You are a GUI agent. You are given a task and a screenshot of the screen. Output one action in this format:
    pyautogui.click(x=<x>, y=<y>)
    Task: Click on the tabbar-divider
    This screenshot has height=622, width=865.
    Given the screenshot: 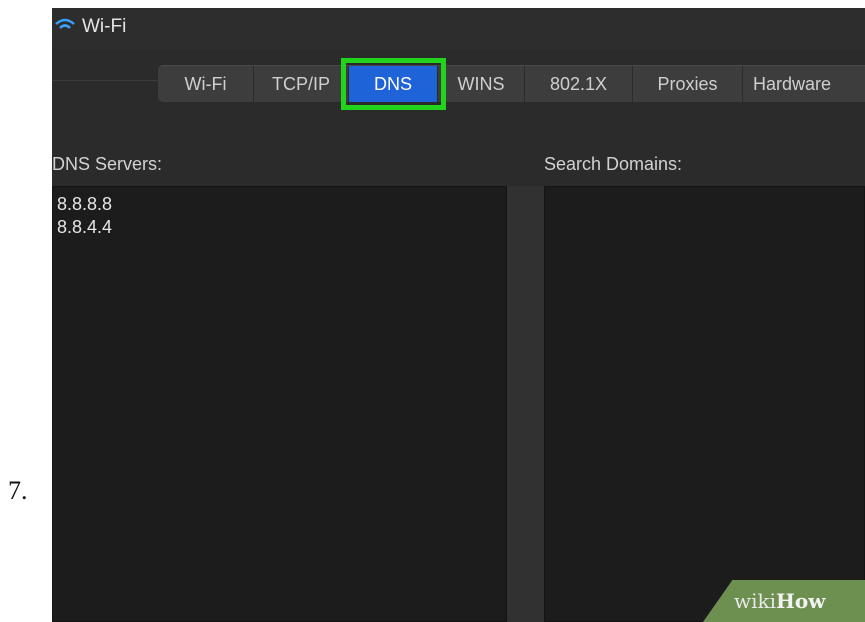 What is the action you would take?
    pyautogui.click(x=107, y=80)
    